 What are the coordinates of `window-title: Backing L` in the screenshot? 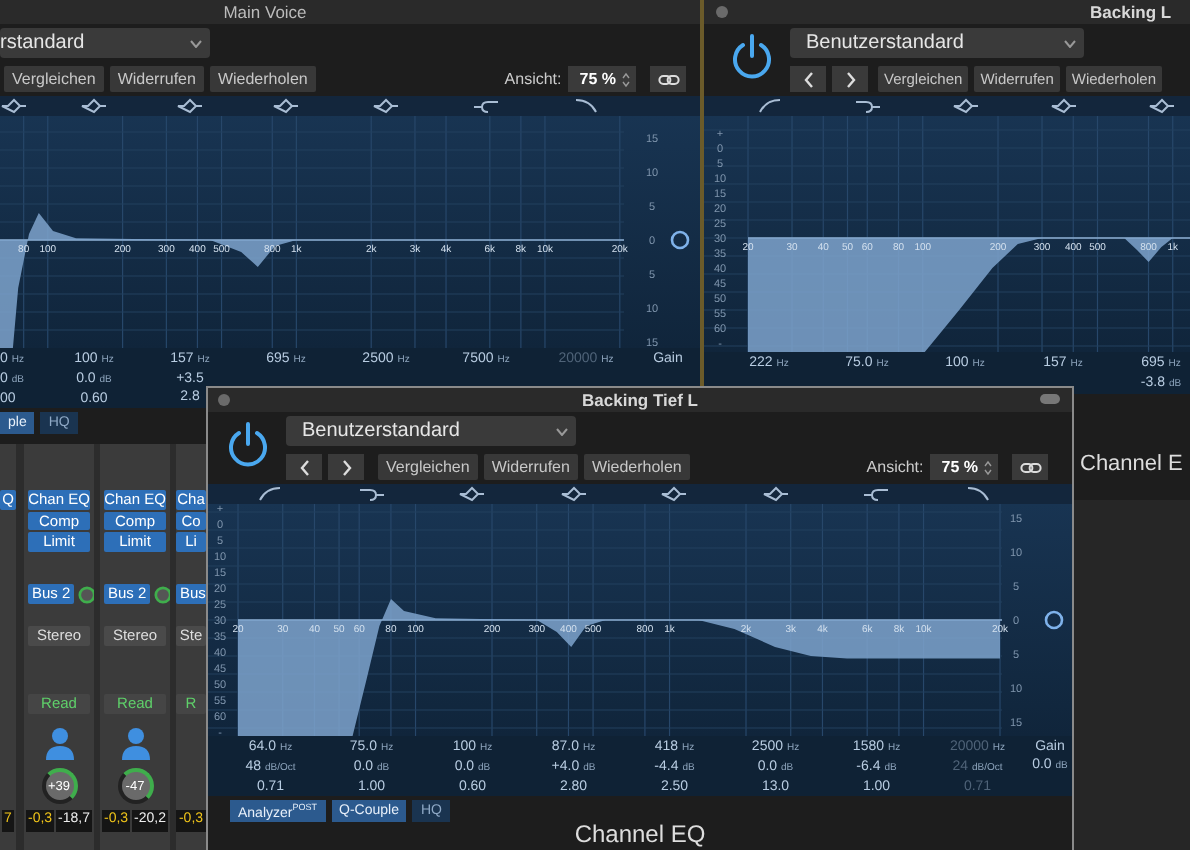 It's located at (1131, 12).